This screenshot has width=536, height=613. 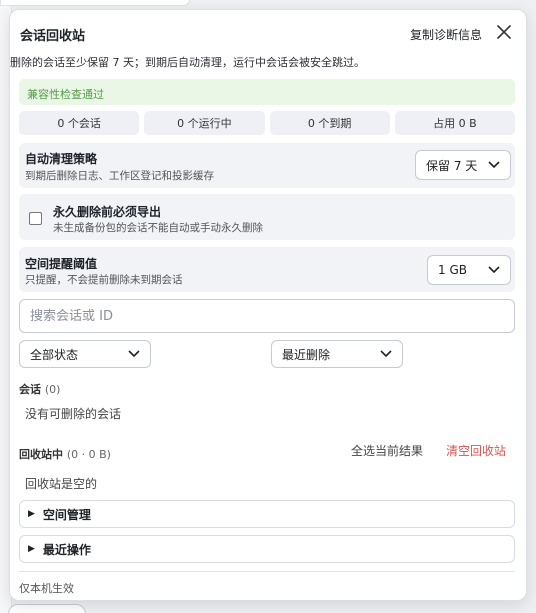 What do you see at coordinates (104, 280) in the screenshot?
I see `space-threshold-subtitle: 只提醒，不会提前删除未到期会话` at bounding box center [104, 280].